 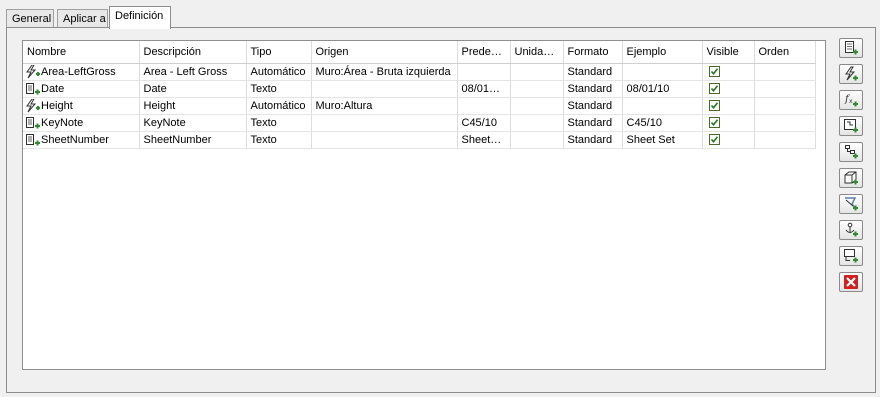 What do you see at coordinates (193, 89) in the screenshot?
I see `cell-description: Date` at bounding box center [193, 89].